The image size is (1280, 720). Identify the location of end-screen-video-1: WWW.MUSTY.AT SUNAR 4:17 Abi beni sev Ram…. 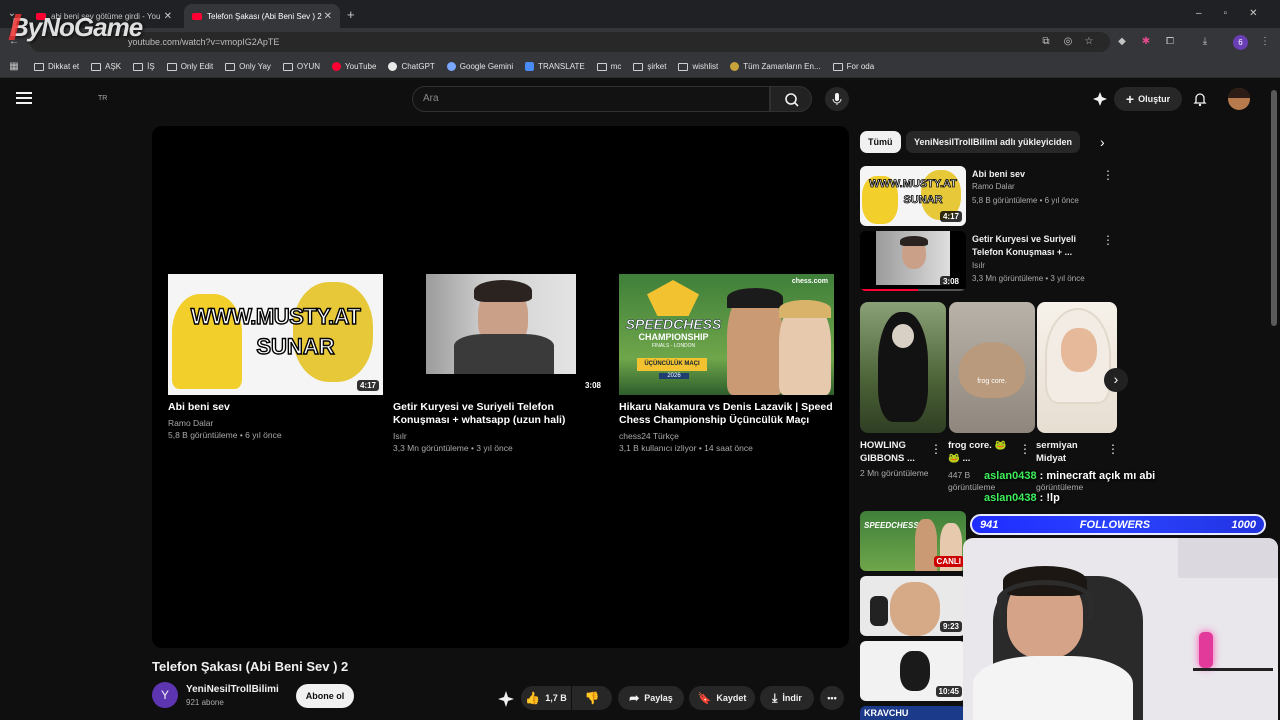
(275, 357).